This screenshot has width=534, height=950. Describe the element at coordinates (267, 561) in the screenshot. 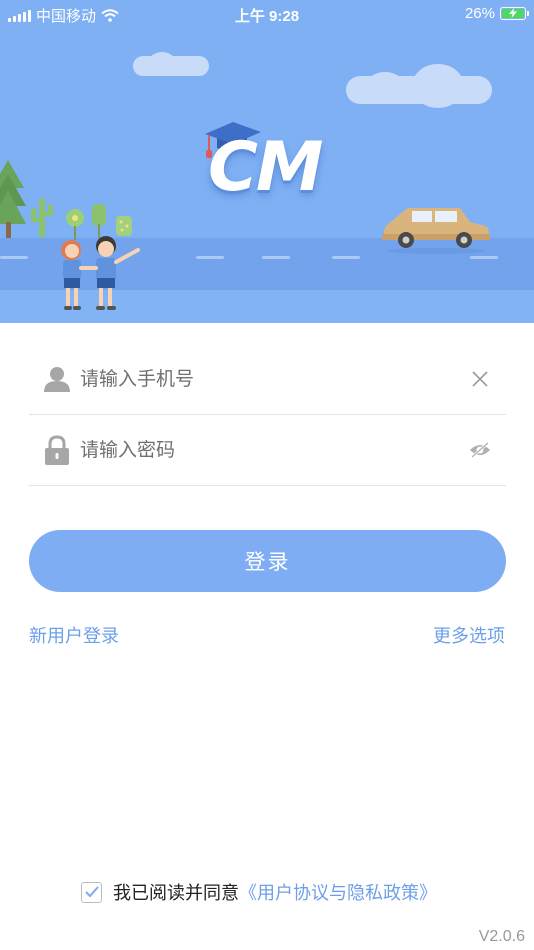

I see `login-button: 登录` at that location.